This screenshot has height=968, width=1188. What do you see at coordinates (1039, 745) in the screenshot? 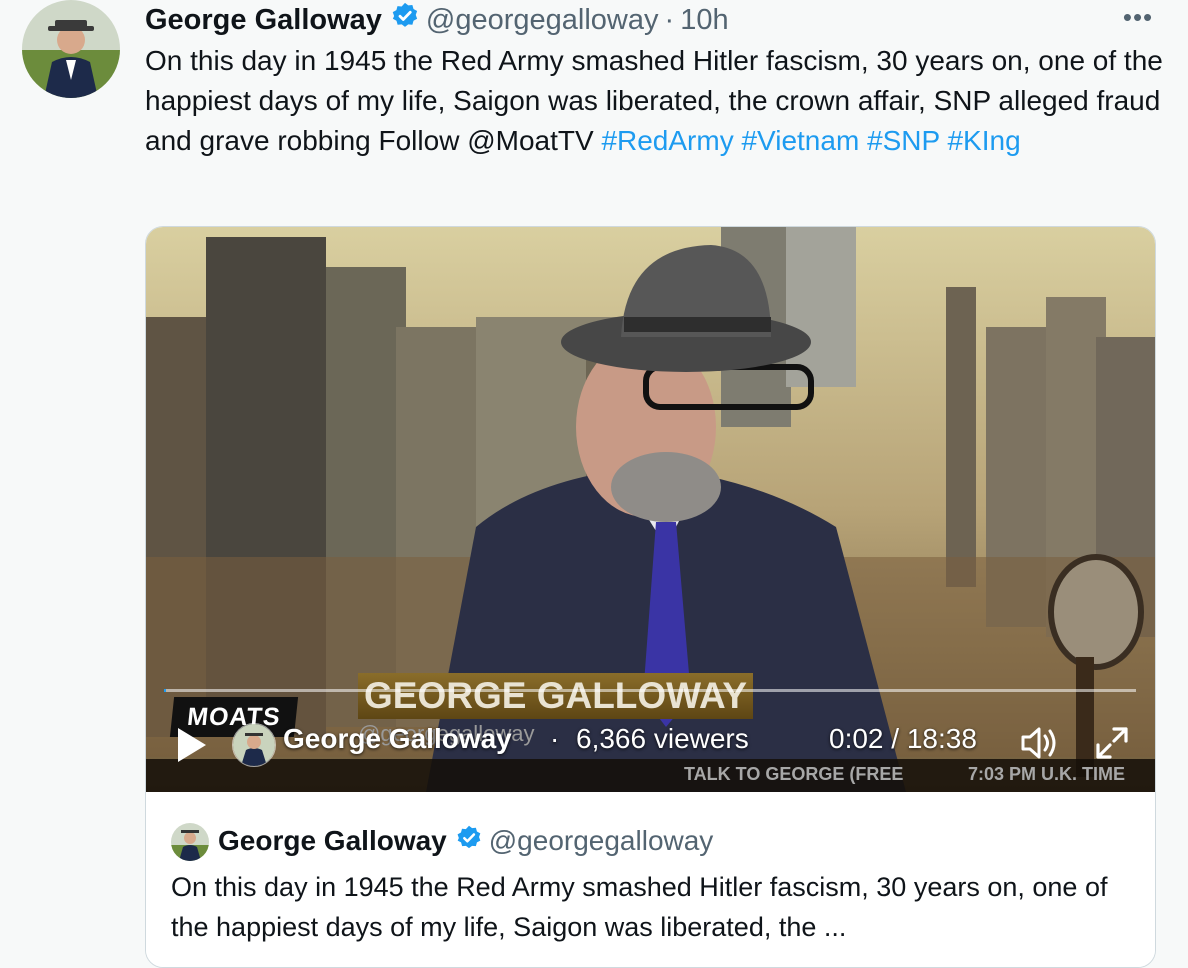
I see `volume-icon` at bounding box center [1039, 745].